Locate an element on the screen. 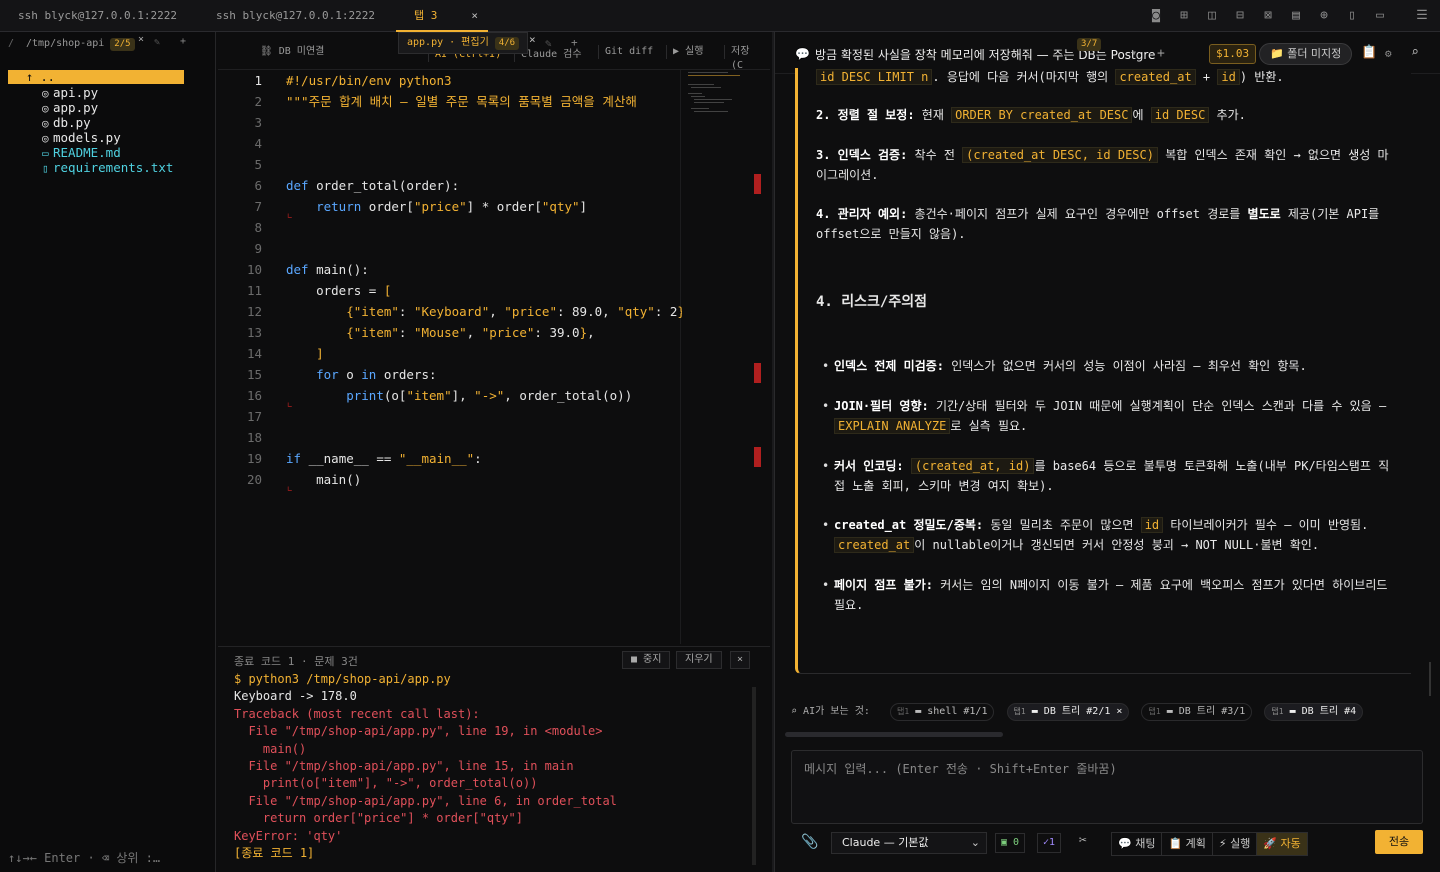  chip-label: shell #1/1 is located at coordinates (957, 711).